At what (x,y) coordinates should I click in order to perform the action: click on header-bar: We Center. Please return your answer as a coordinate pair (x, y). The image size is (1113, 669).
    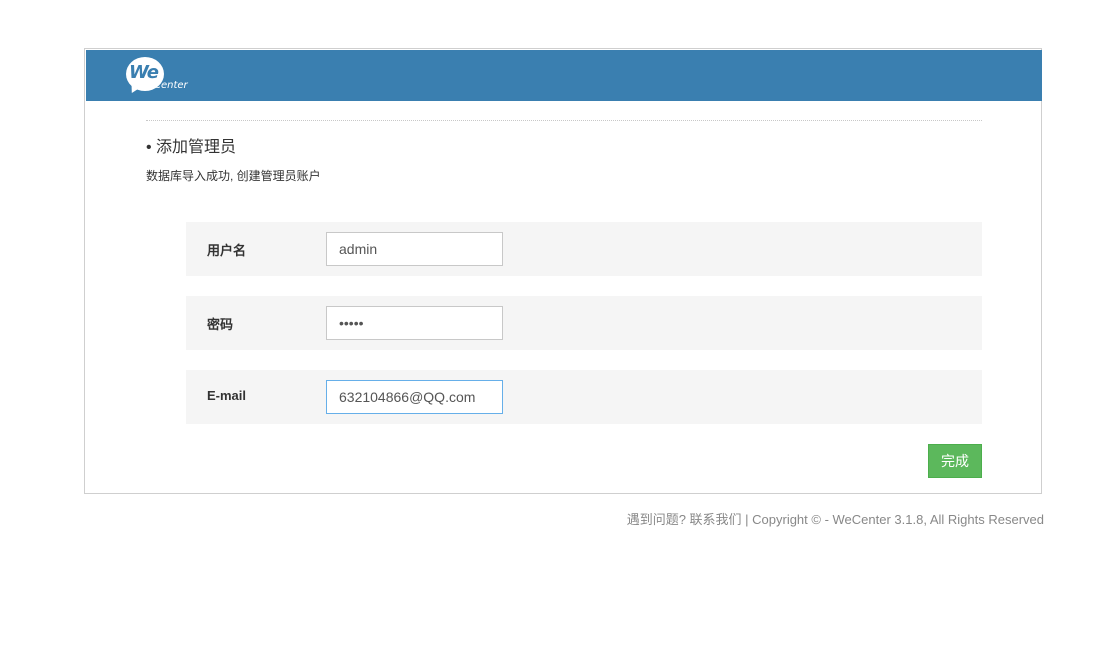
    Looking at the image, I should click on (564, 75).